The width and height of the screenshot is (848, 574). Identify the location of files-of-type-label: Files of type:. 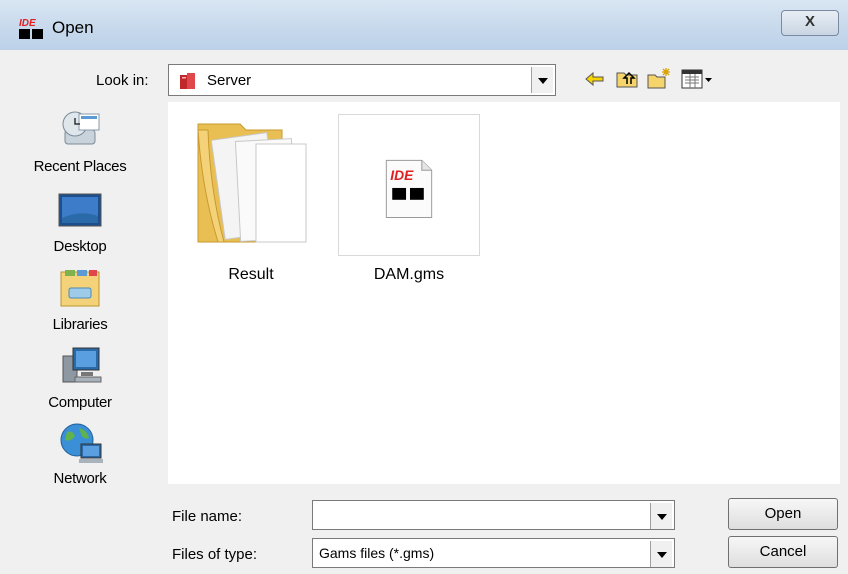
(215, 554).